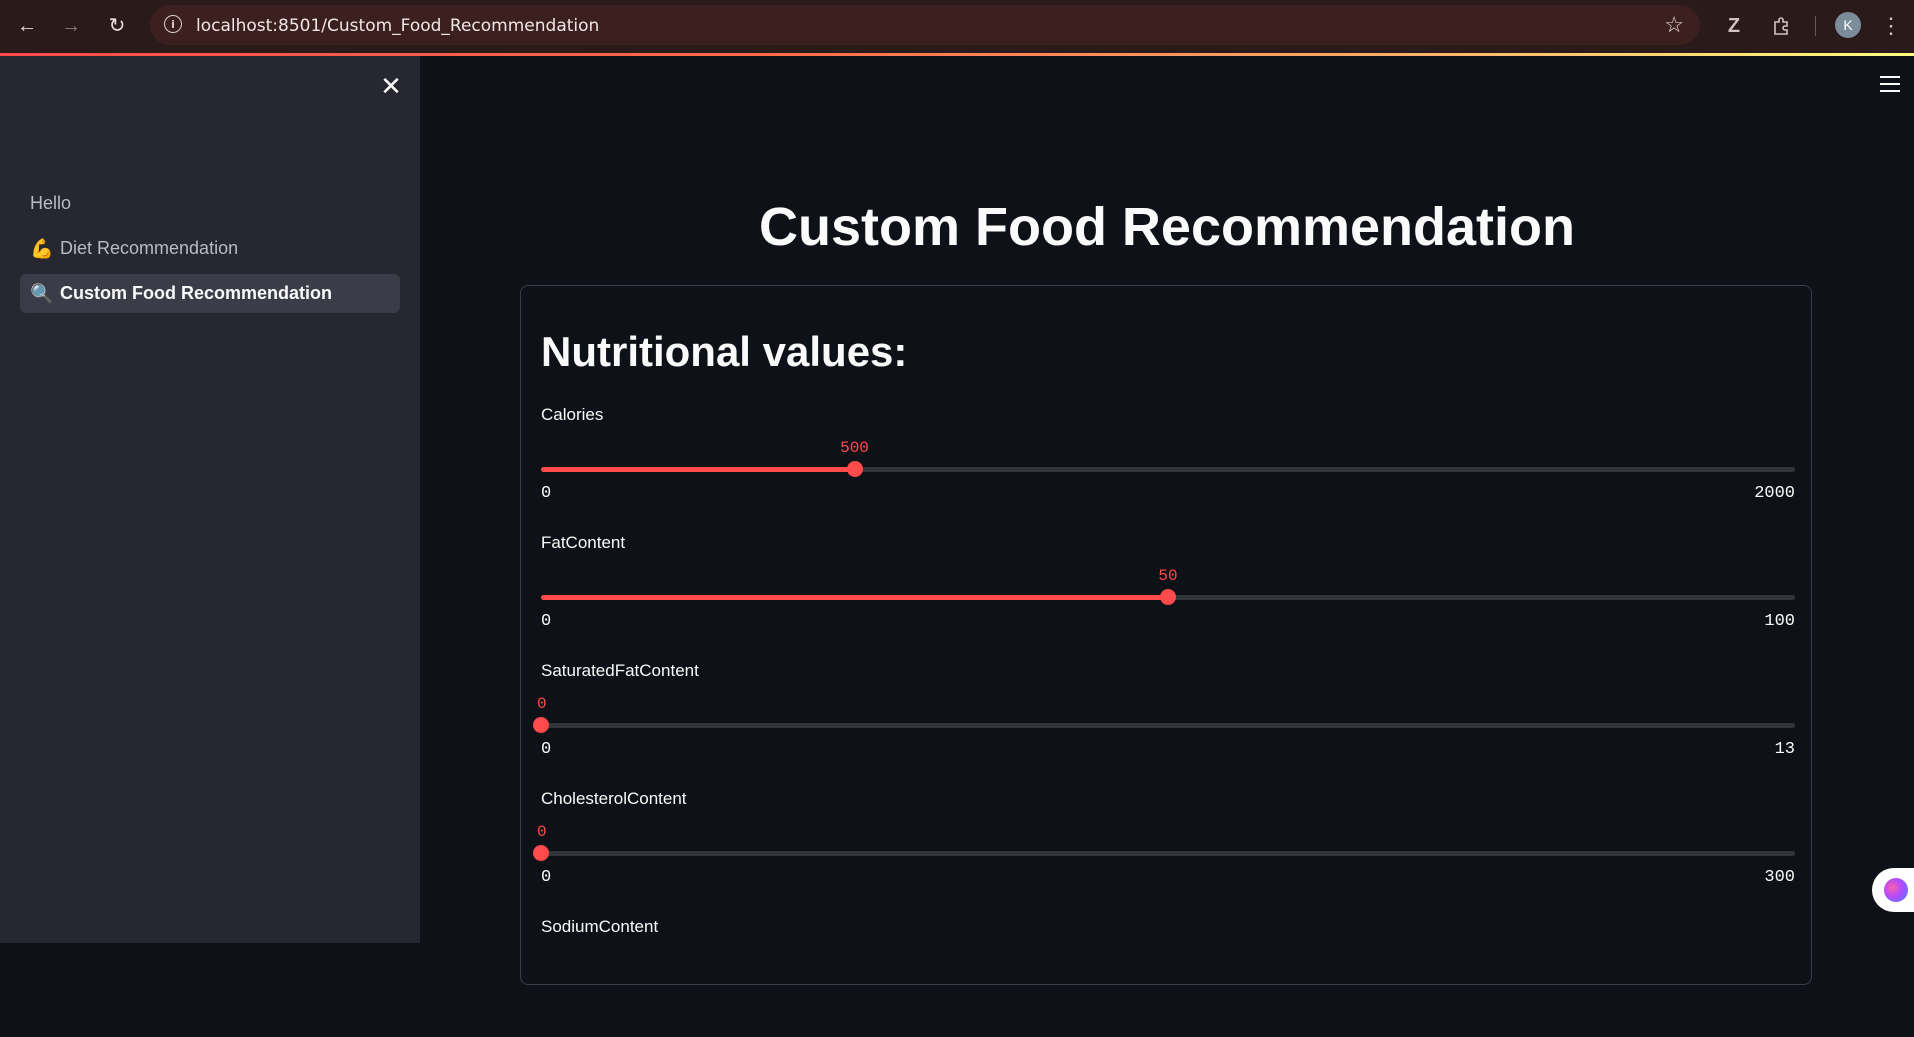 This screenshot has height=1037, width=1914. I want to click on page-title: Custom Food Recommendation, so click(1166, 227).